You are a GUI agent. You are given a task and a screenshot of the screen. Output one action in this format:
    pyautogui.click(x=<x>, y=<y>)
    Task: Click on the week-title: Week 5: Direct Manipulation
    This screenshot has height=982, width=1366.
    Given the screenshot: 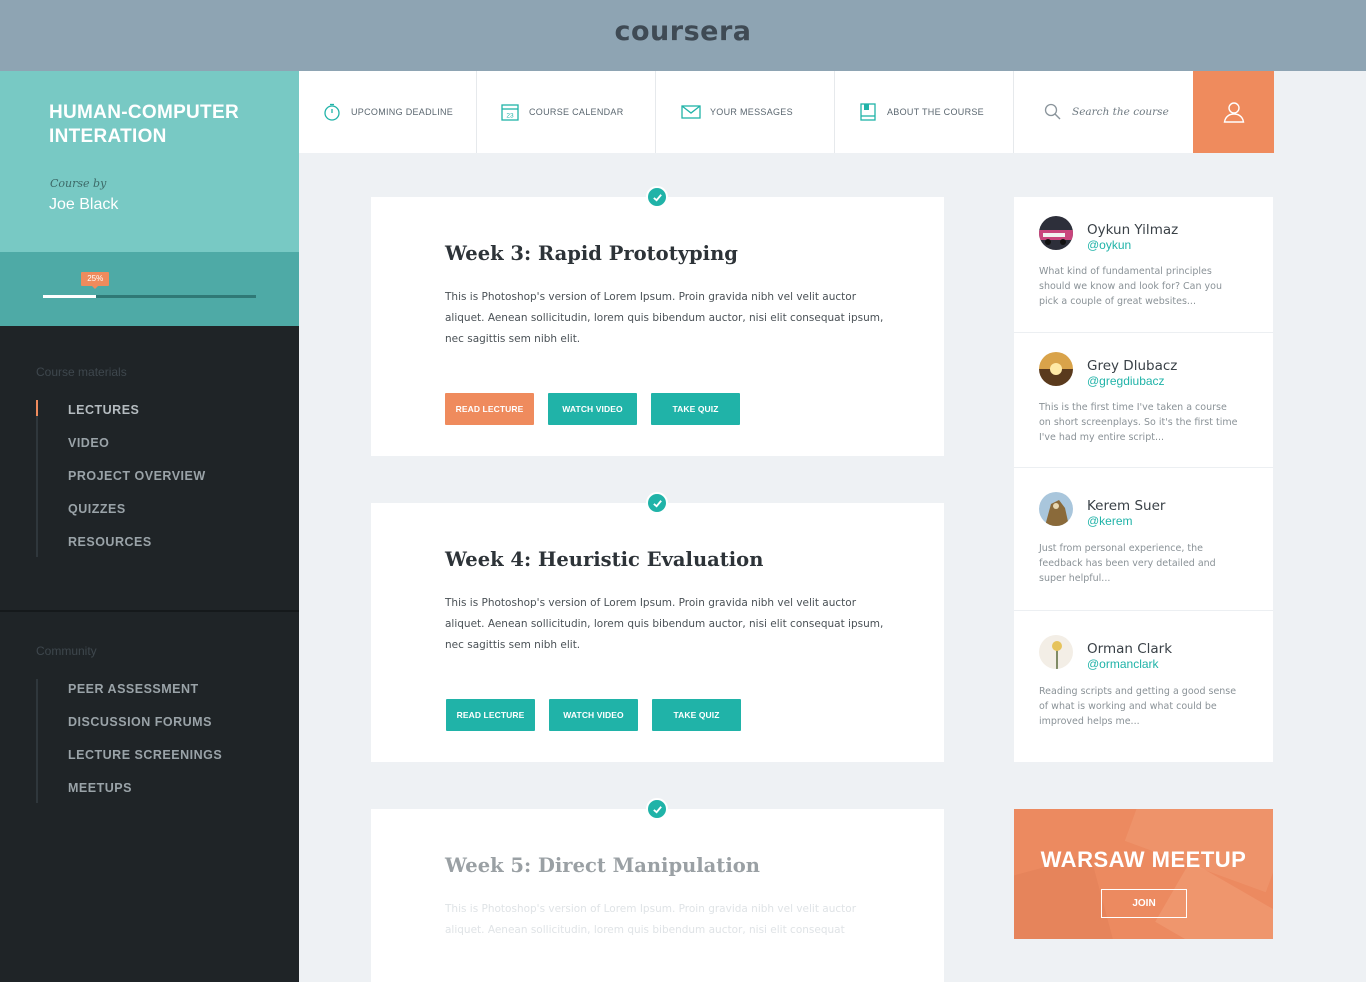 What is the action you would take?
    pyautogui.click(x=602, y=865)
    